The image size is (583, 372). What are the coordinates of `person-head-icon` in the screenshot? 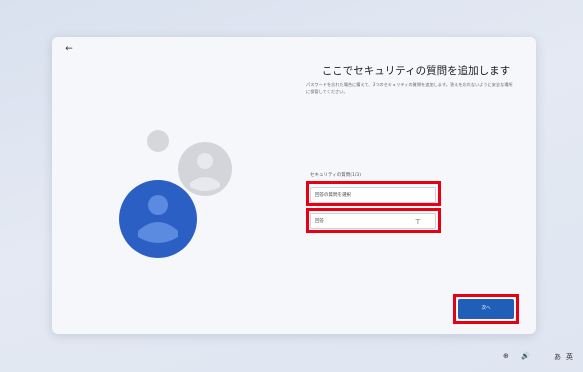 It's located at (158, 205).